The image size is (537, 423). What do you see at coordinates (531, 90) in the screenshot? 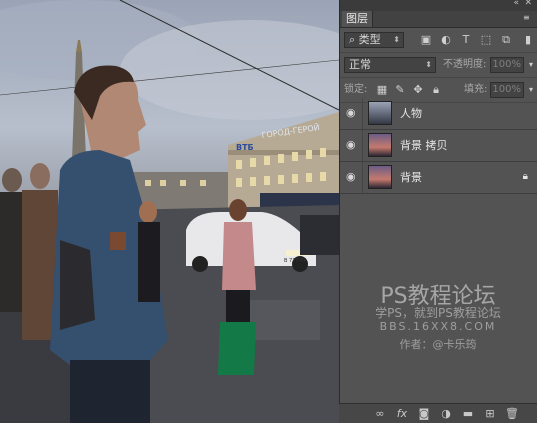
I see `fill-slider-icon: ▾` at bounding box center [531, 90].